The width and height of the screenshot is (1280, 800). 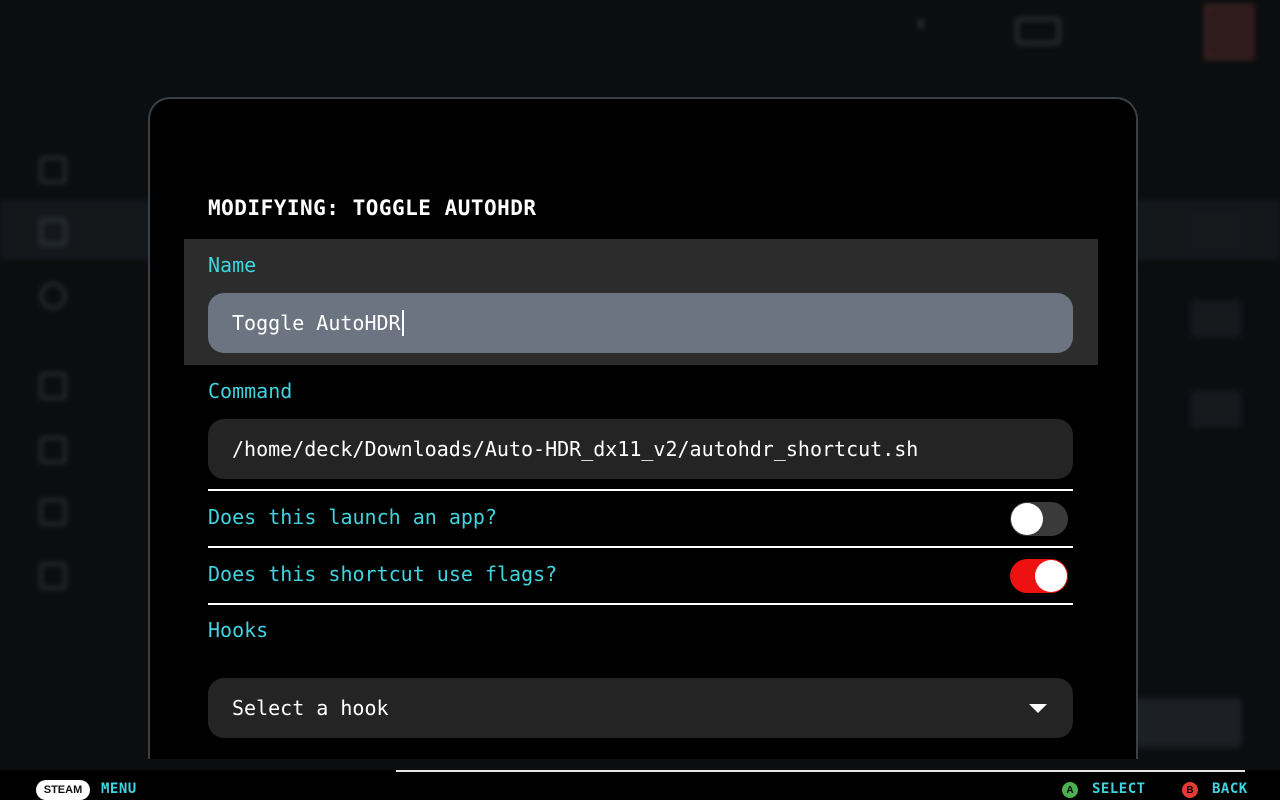 What do you see at coordinates (232, 265) in the screenshot?
I see `name-field-label: Name` at bounding box center [232, 265].